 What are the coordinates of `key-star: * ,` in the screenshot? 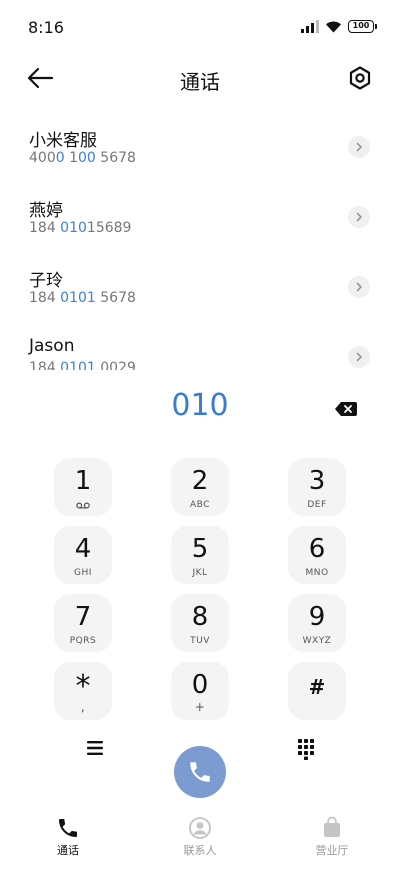 It's located at (83, 691).